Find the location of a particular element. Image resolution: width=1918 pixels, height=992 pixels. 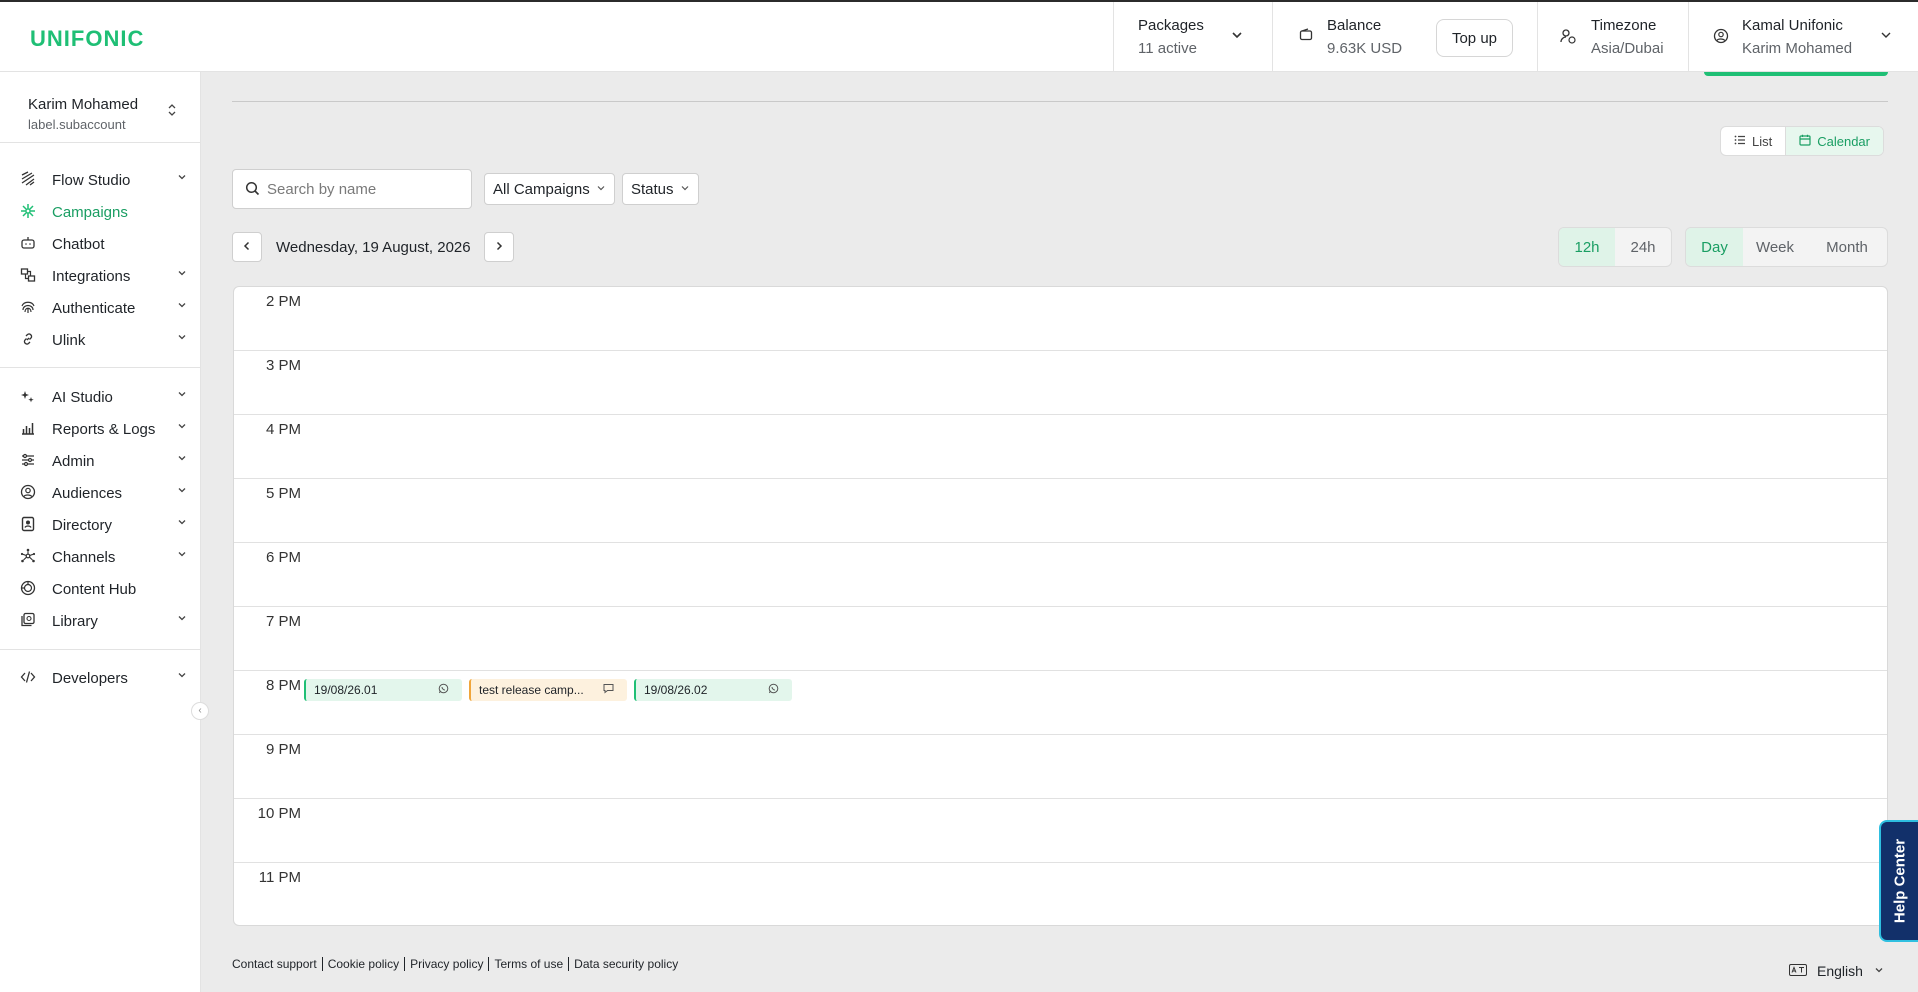

hour-row: 5 PM is located at coordinates (1060, 511).